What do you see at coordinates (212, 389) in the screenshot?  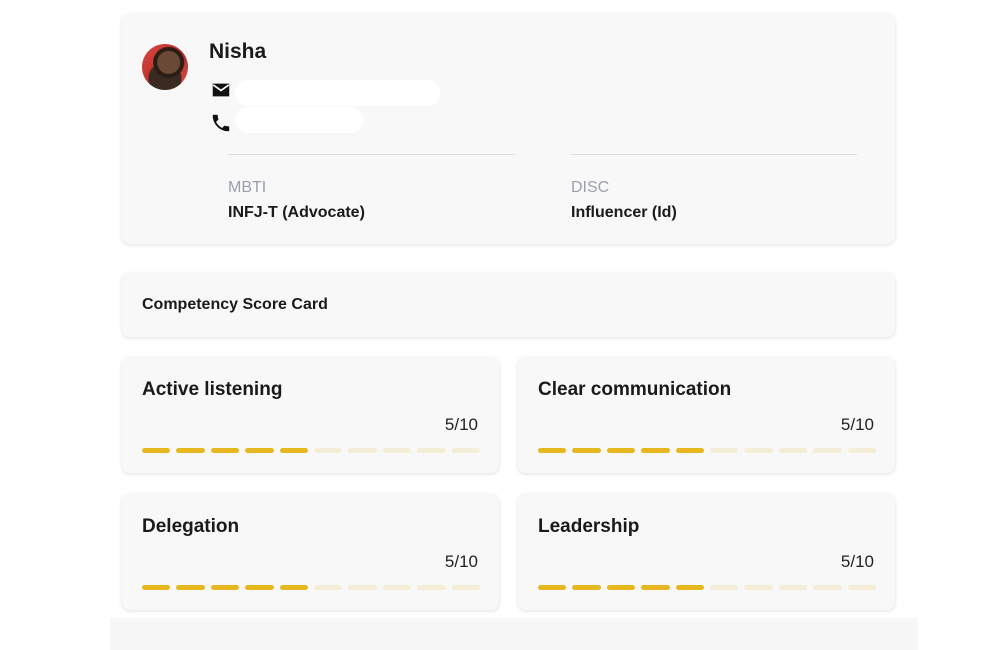 I see `competency-title: Active listening` at bounding box center [212, 389].